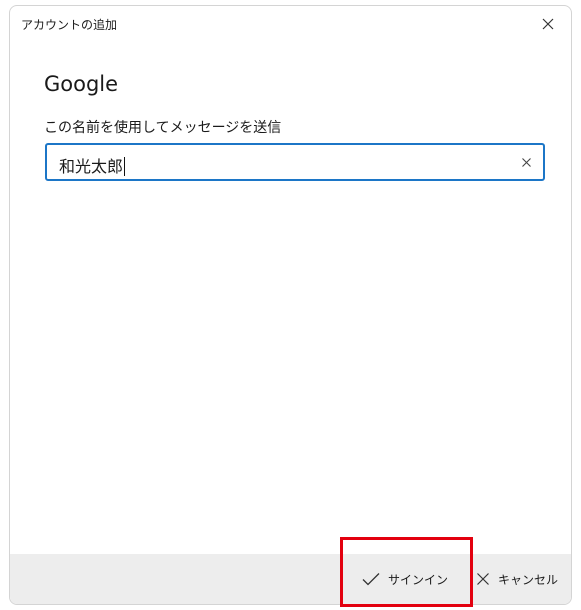 Image resolution: width=581 pixels, height=610 pixels. I want to click on name-input-value: 和光太郎, so click(91, 166).